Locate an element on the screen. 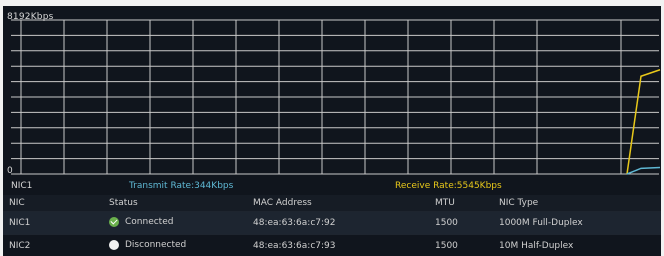 The width and height of the screenshot is (664, 256). column-header-status: Status is located at coordinates (181, 203).